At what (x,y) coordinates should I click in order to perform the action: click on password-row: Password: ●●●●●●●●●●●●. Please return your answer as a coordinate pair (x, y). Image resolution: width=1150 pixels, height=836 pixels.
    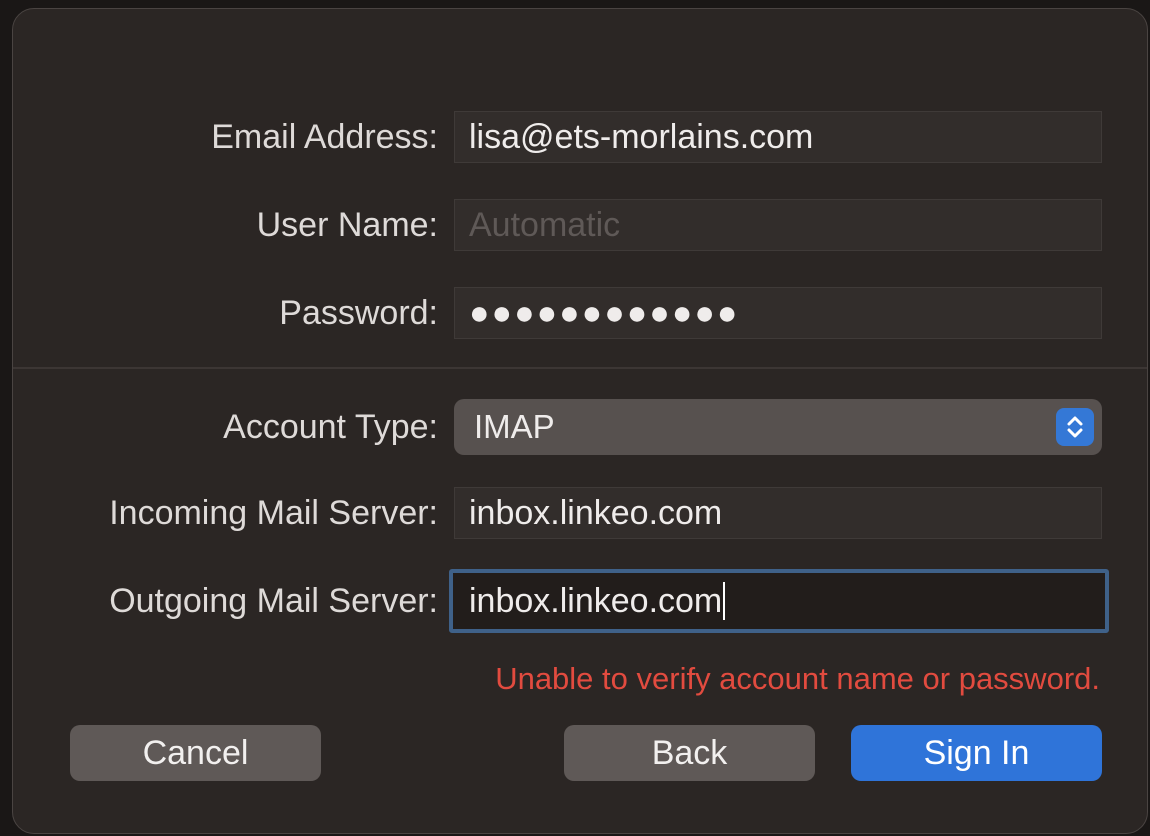
    Looking at the image, I should click on (580, 313).